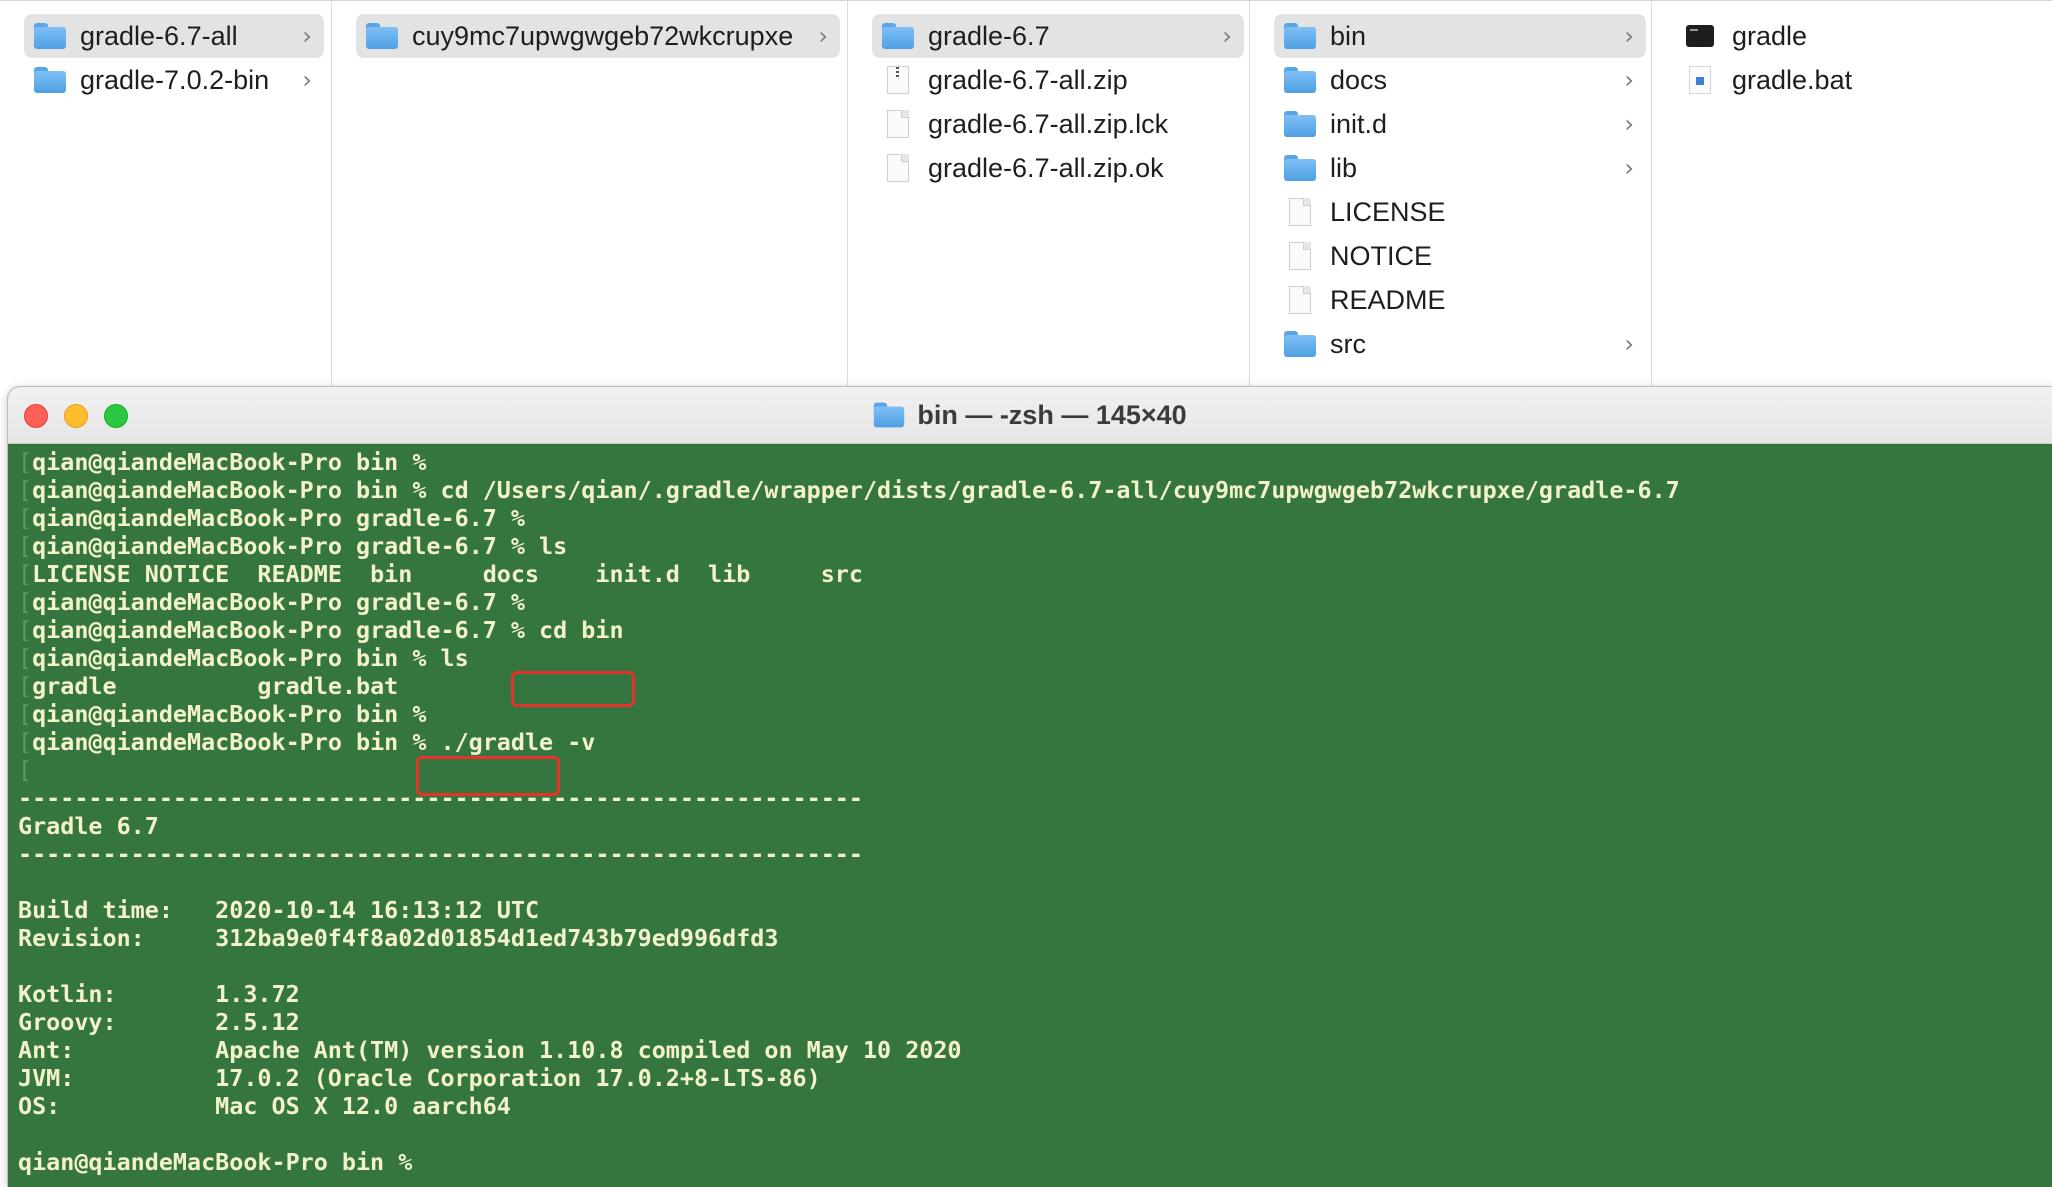 This screenshot has width=2052, height=1187. I want to click on terminal-title: bin — -zsh — 145×40, so click(1030, 415).